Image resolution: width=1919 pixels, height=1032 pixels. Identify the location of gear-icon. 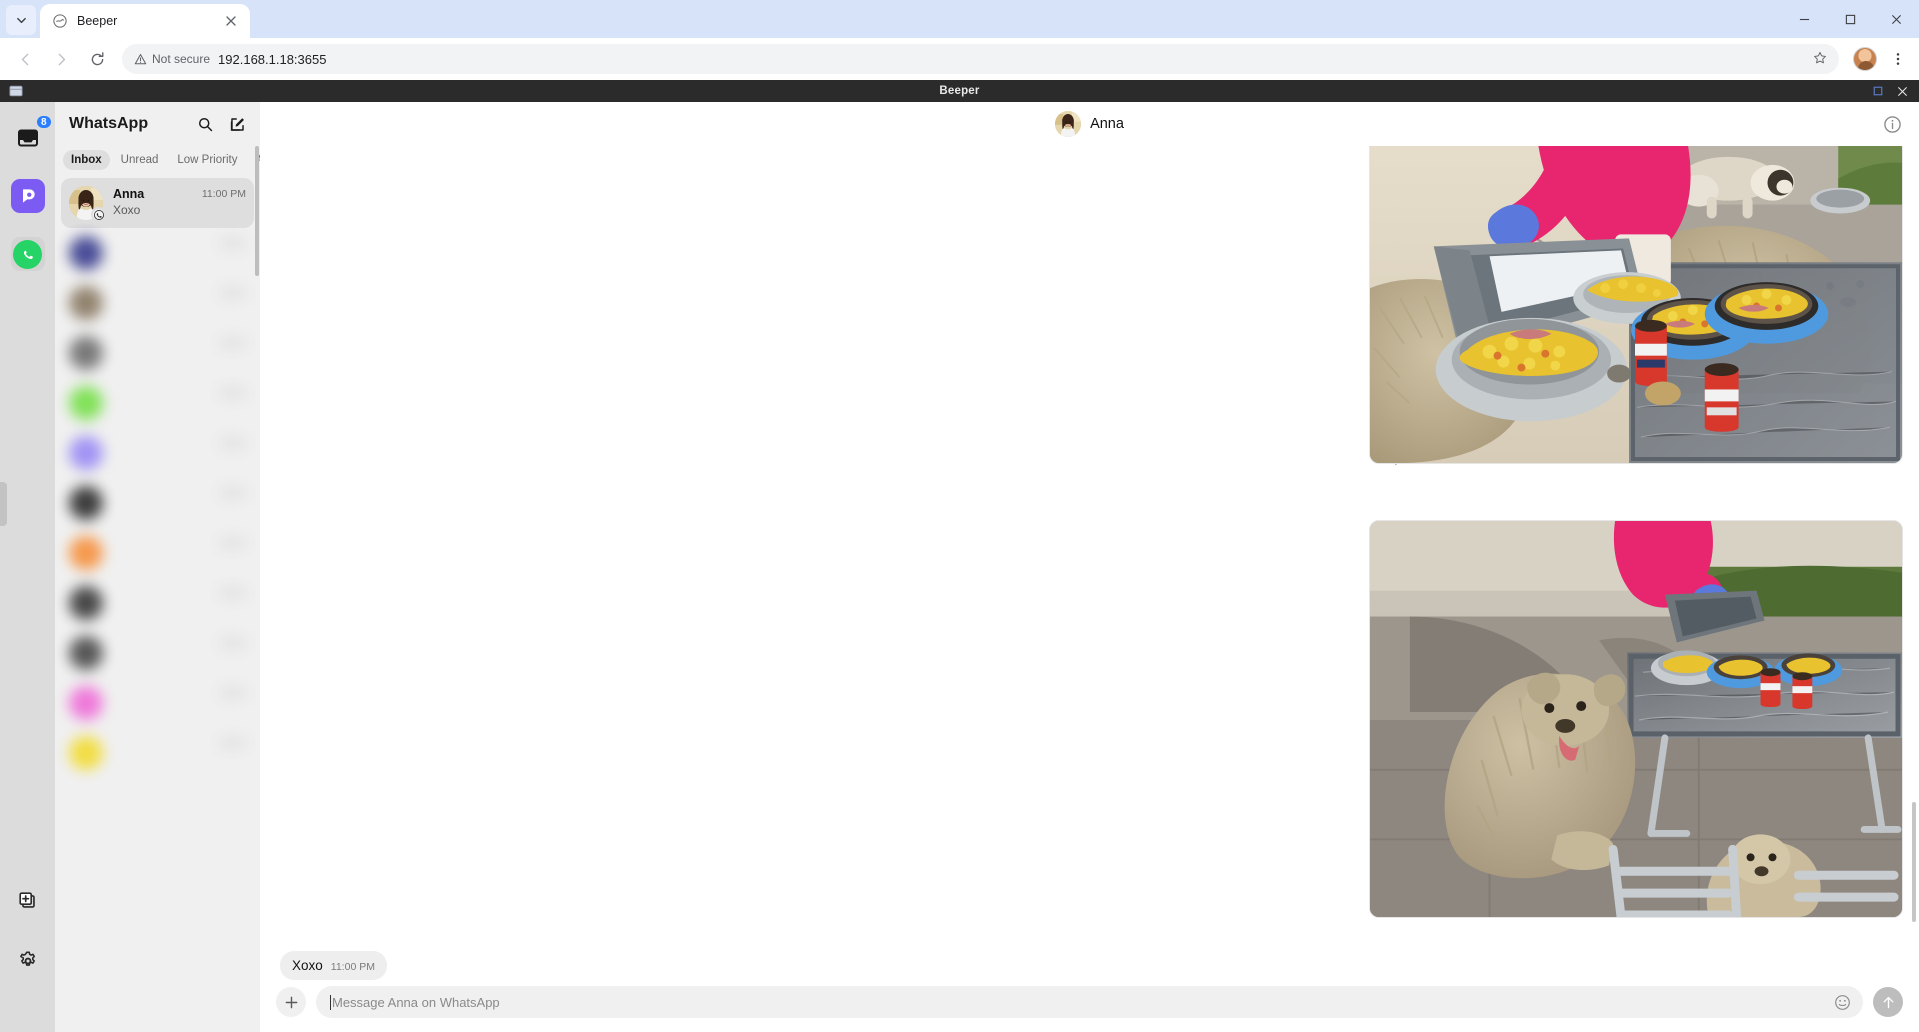
(27, 958).